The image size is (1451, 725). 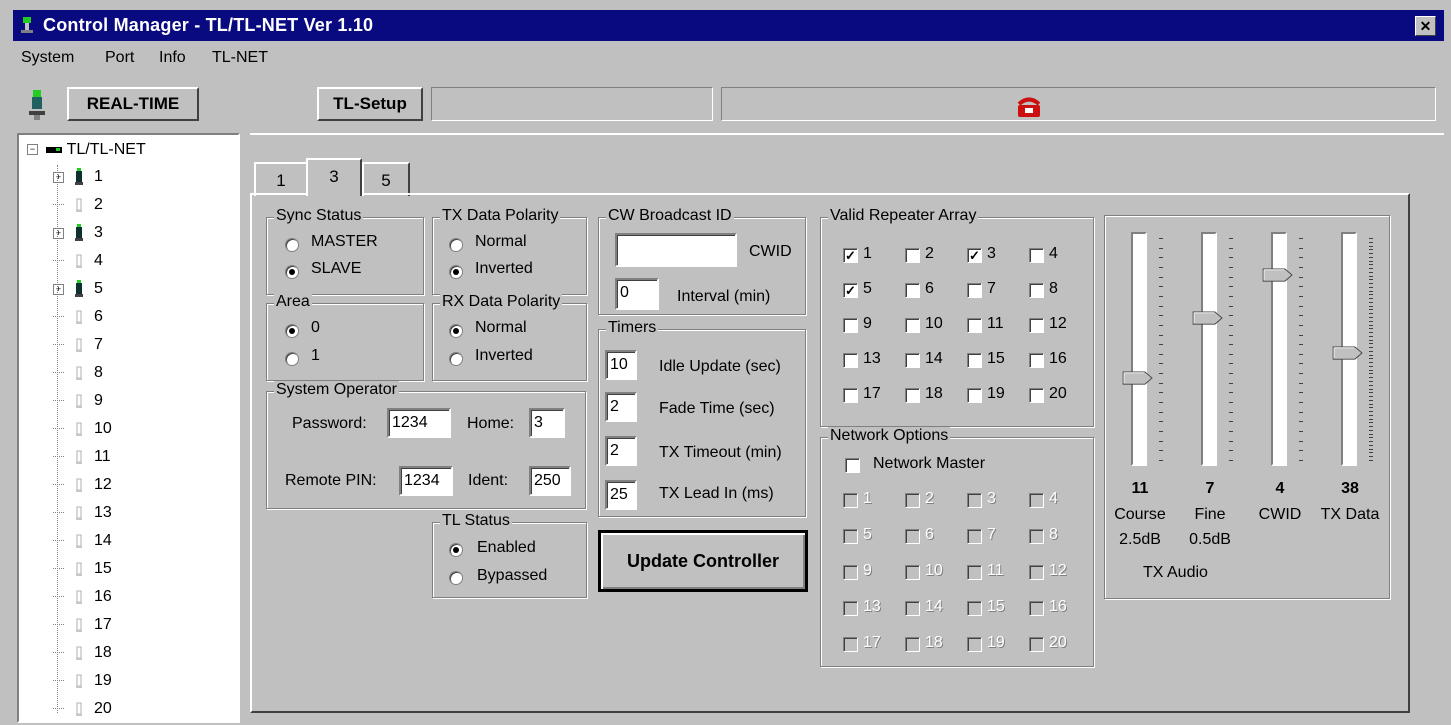 I want to click on area-1-label: 1, so click(x=315, y=355).